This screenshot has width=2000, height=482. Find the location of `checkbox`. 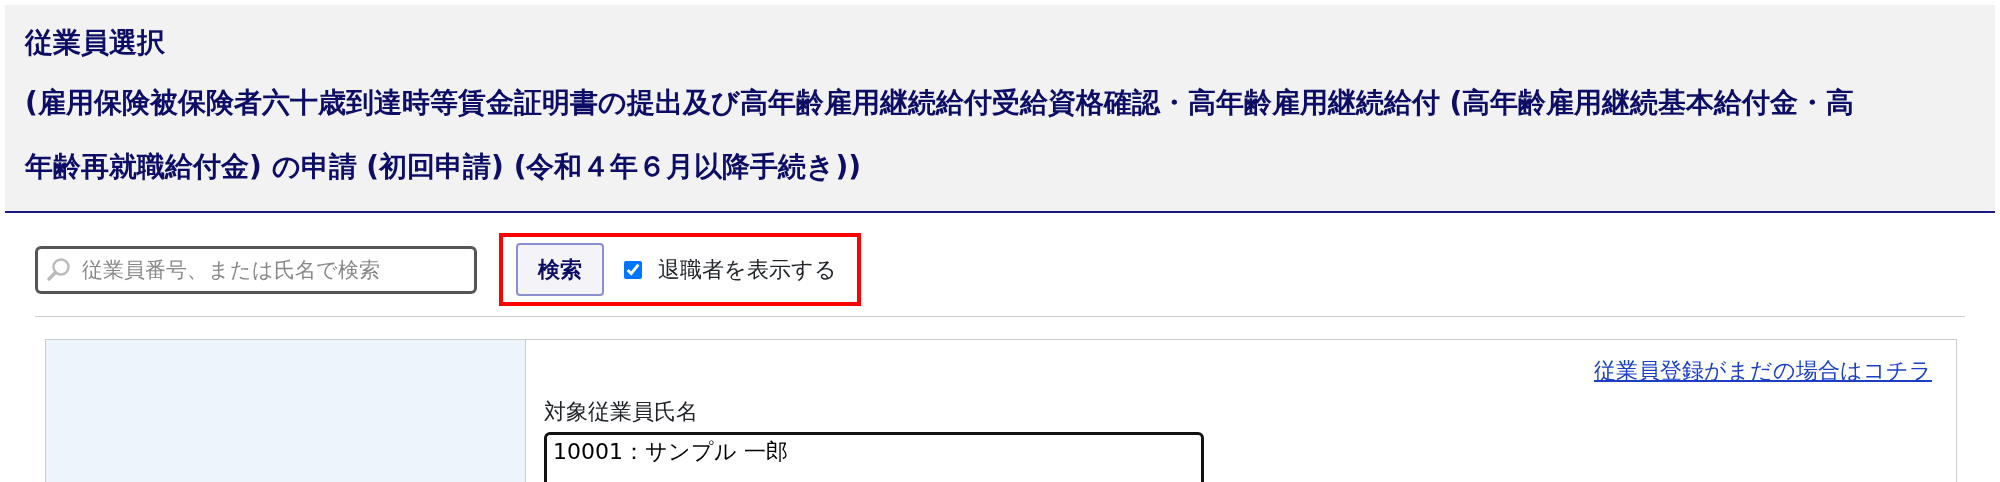

checkbox is located at coordinates (633, 269).